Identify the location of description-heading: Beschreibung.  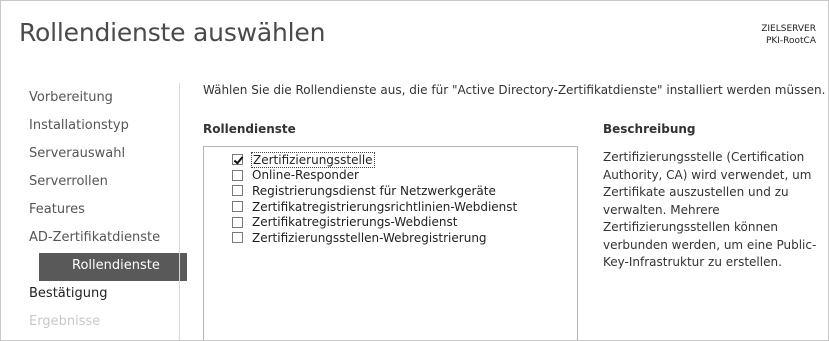
(649, 129).